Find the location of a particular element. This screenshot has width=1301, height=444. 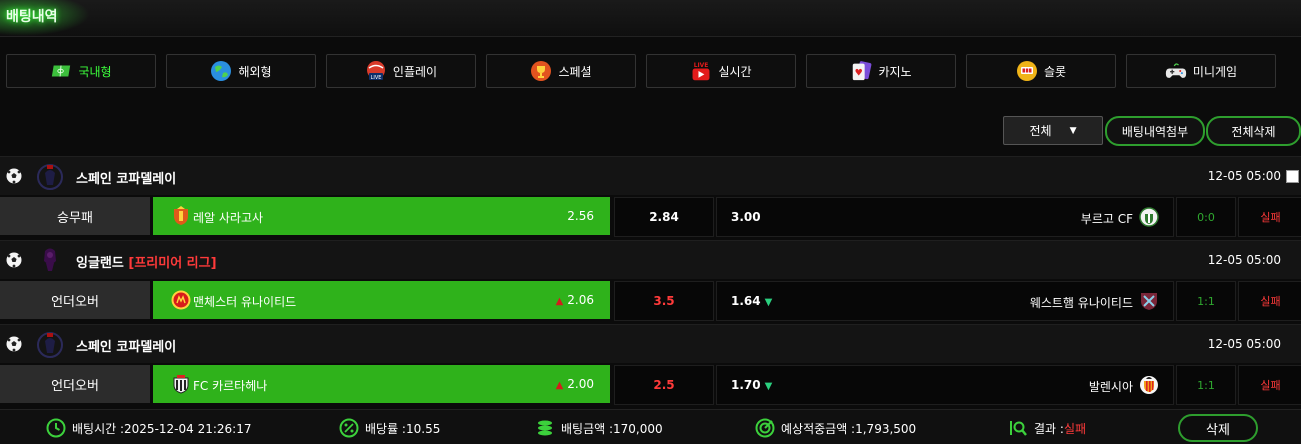

bet-type: 승무패 is located at coordinates (75, 216).